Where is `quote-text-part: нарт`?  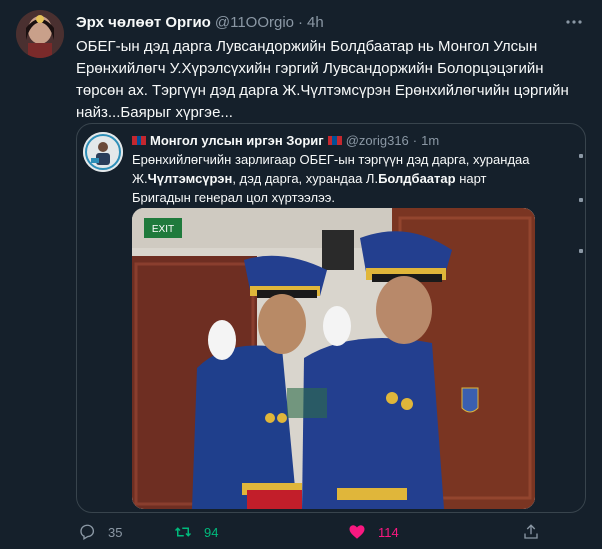 quote-text-part: нарт is located at coordinates (471, 178).